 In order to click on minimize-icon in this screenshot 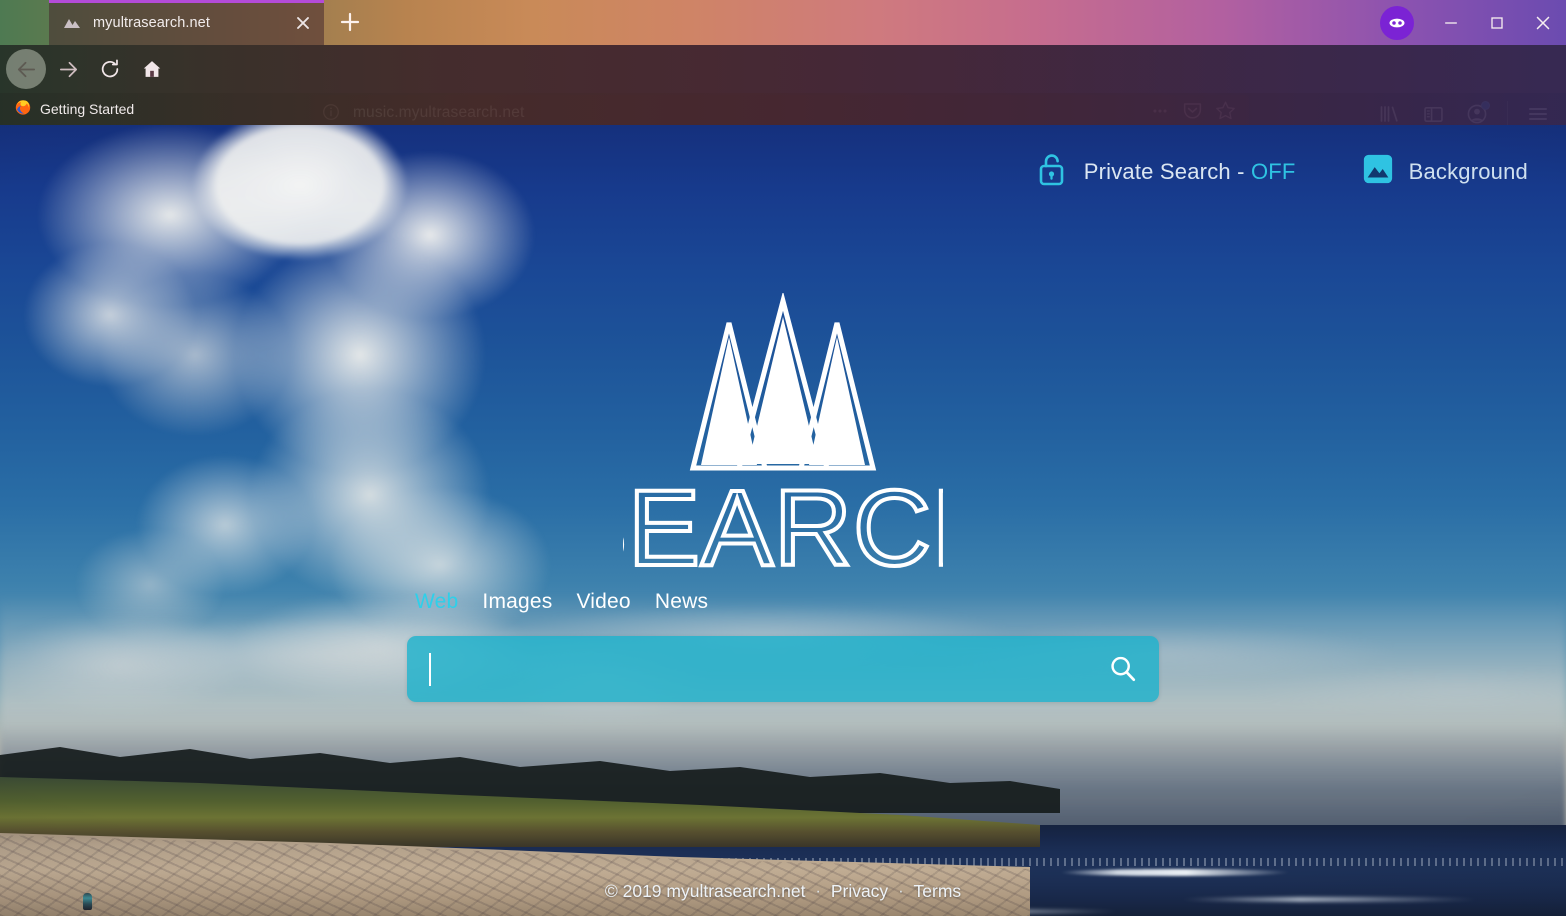, I will do `click(1451, 22)`.